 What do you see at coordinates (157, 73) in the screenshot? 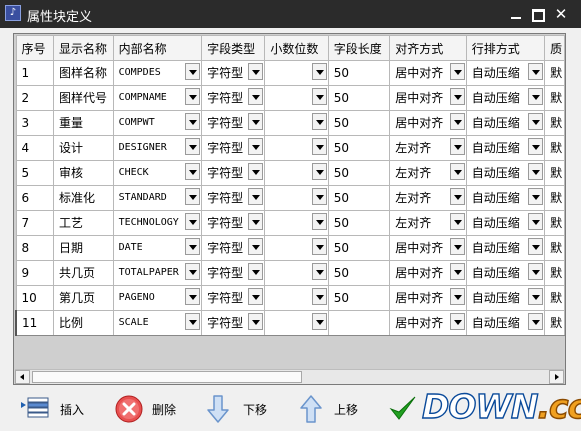
I see `cell-internal-name: COMPDES` at bounding box center [157, 73].